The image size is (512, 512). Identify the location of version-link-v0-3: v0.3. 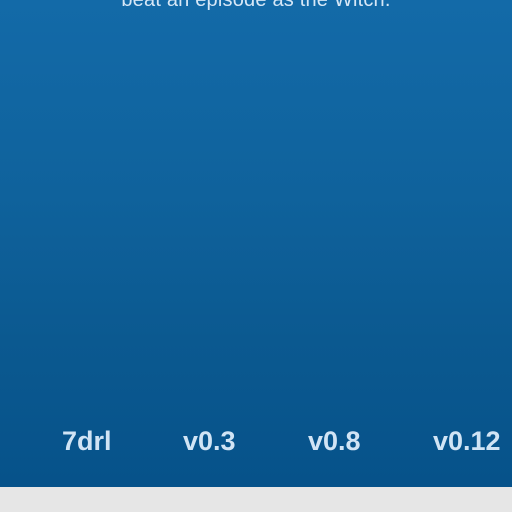
(209, 441).